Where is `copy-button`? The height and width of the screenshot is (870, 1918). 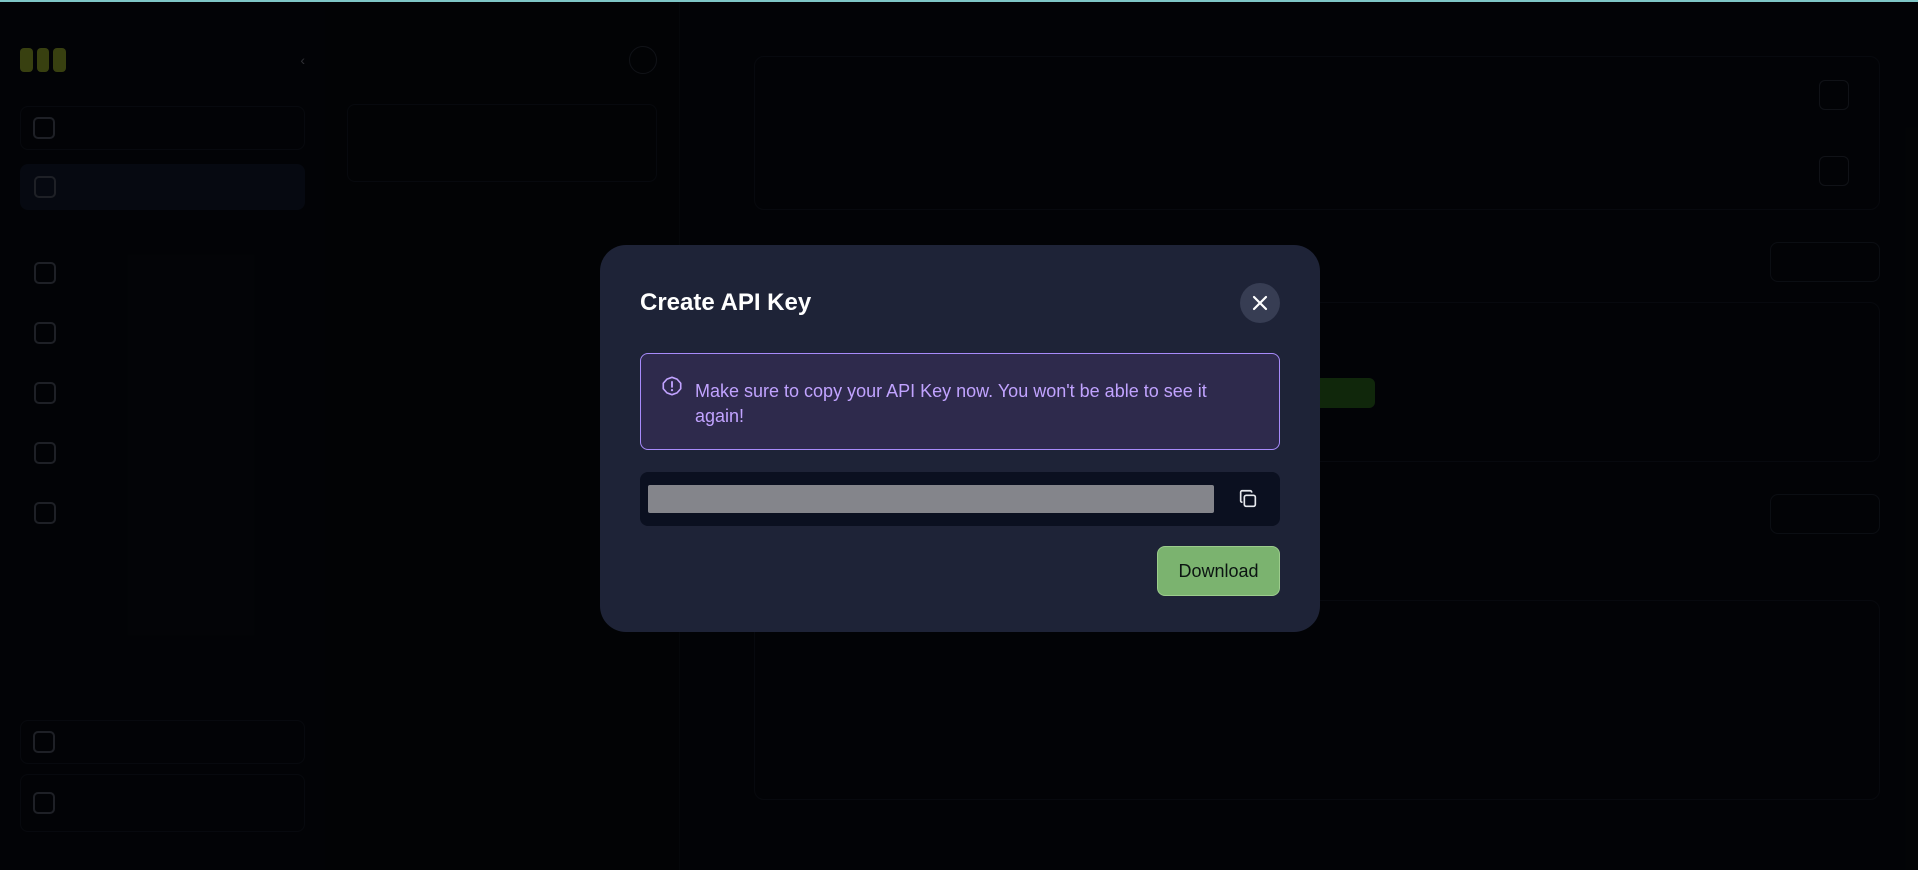
copy-button is located at coordinates (1248, 499).